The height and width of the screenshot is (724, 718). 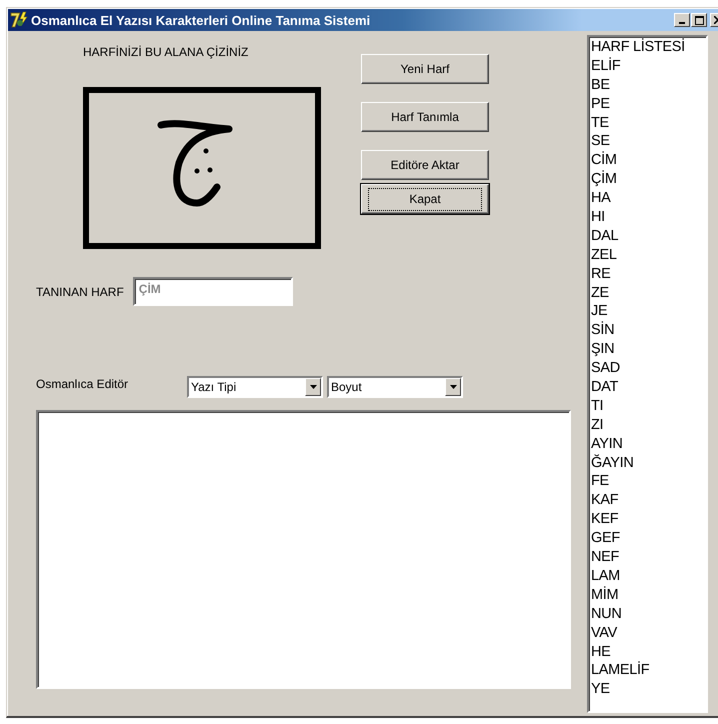 What do you see at coordinates (648, 330) in the screenshot?
I see `list-item: SİN` at bounding box center [648, 330].